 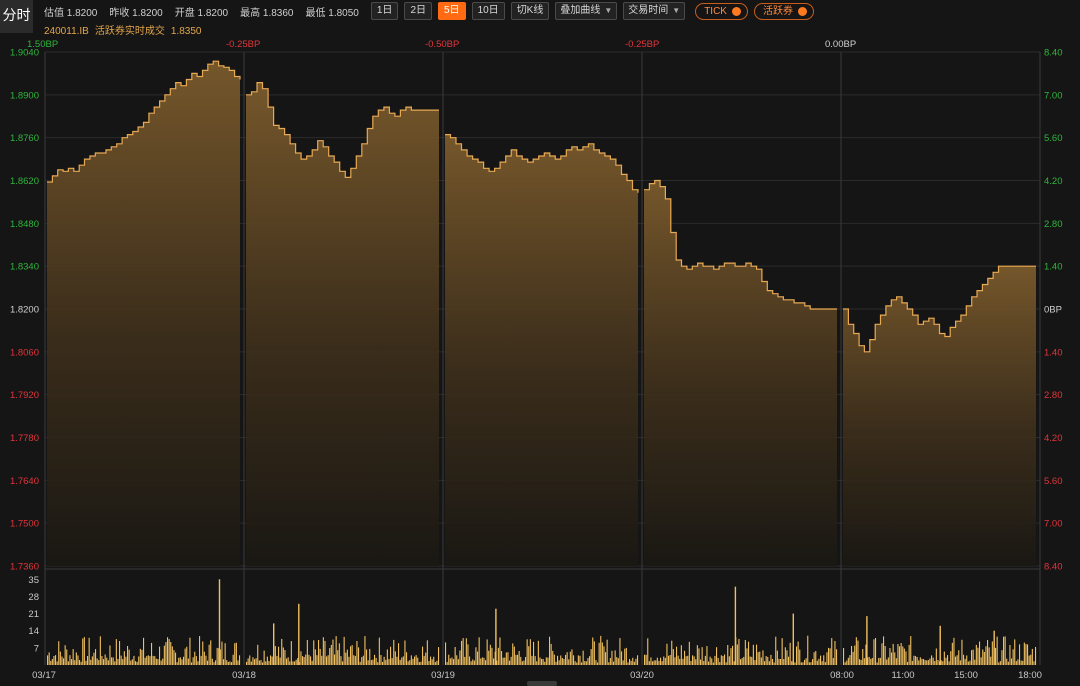 What do you see at coordinates (1053, 524) in the screenshot?
I see `bp-tick-label: 7.00` at bounding box center [1053, 524].